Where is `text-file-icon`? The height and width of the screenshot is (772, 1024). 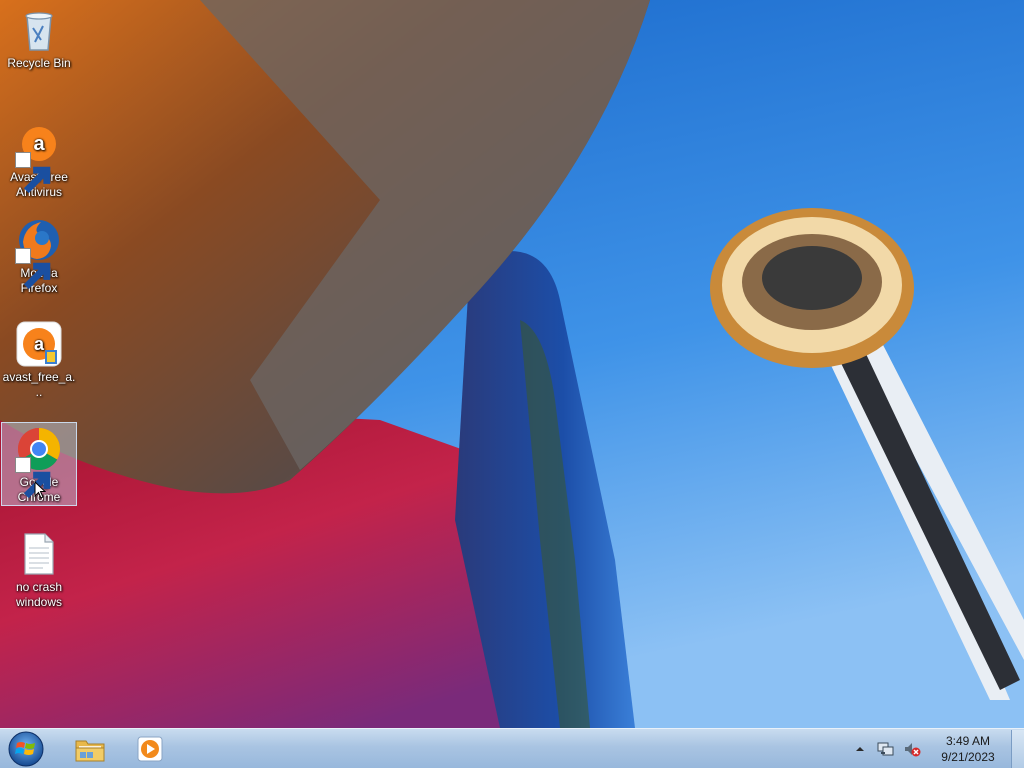
text-file-icon is located at coordinates (39, 554).